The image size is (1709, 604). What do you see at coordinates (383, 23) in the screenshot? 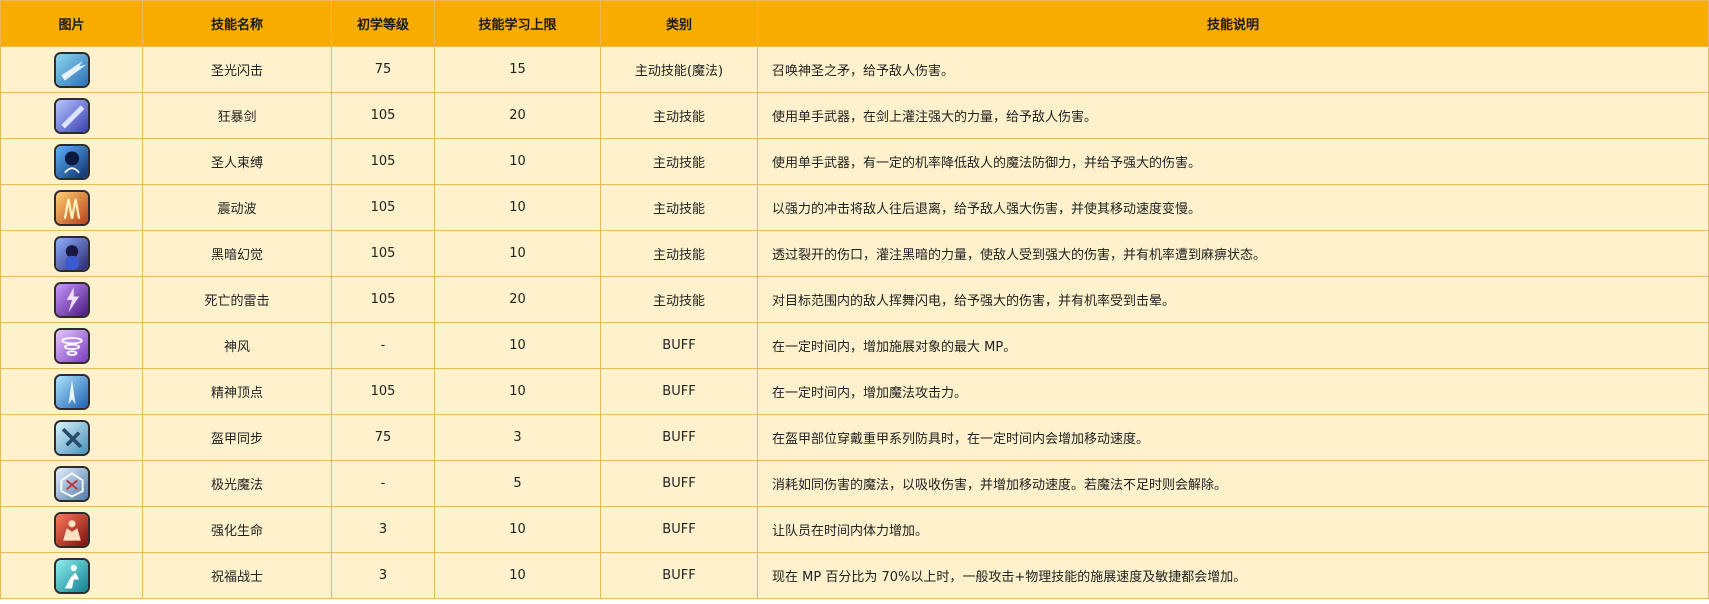
I see `header-level: 初学等级` at bounding box center [383, 23].